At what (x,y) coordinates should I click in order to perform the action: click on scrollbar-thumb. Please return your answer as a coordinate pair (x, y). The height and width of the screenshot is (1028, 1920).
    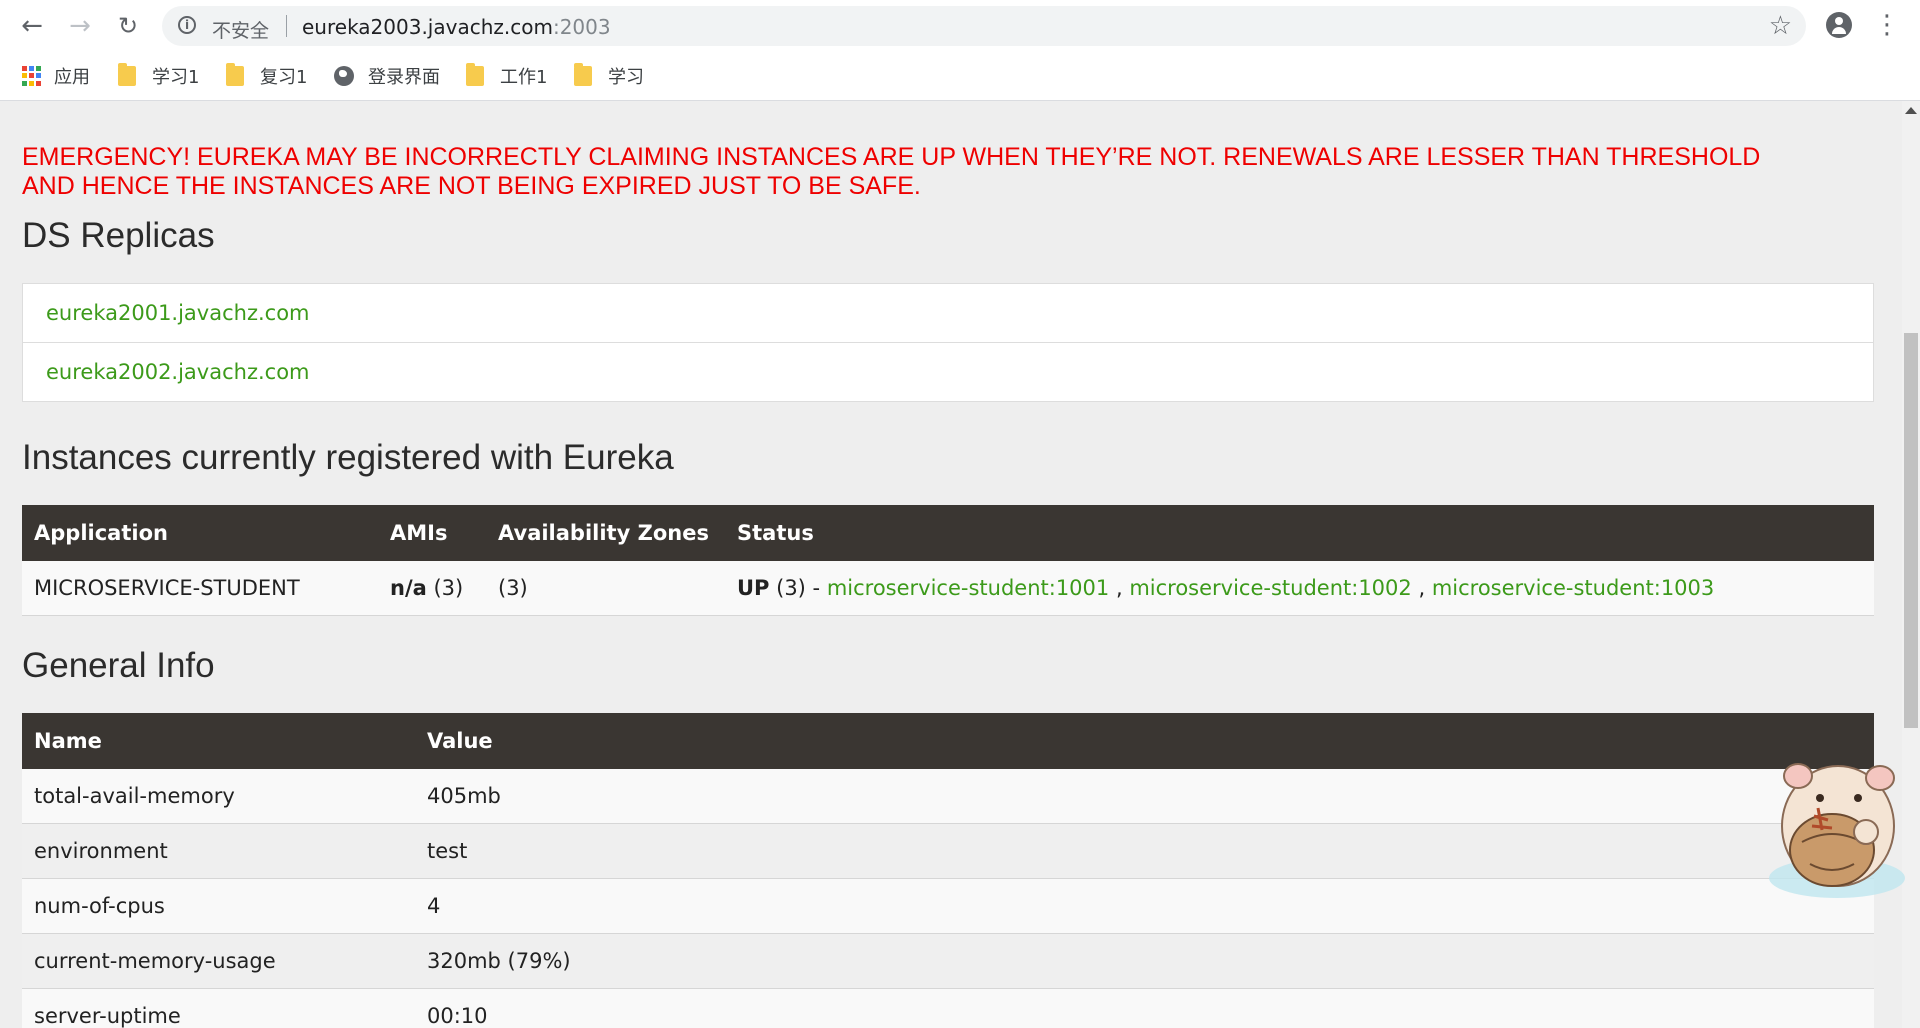
    Looking at the image, I should click on (1911, 530).